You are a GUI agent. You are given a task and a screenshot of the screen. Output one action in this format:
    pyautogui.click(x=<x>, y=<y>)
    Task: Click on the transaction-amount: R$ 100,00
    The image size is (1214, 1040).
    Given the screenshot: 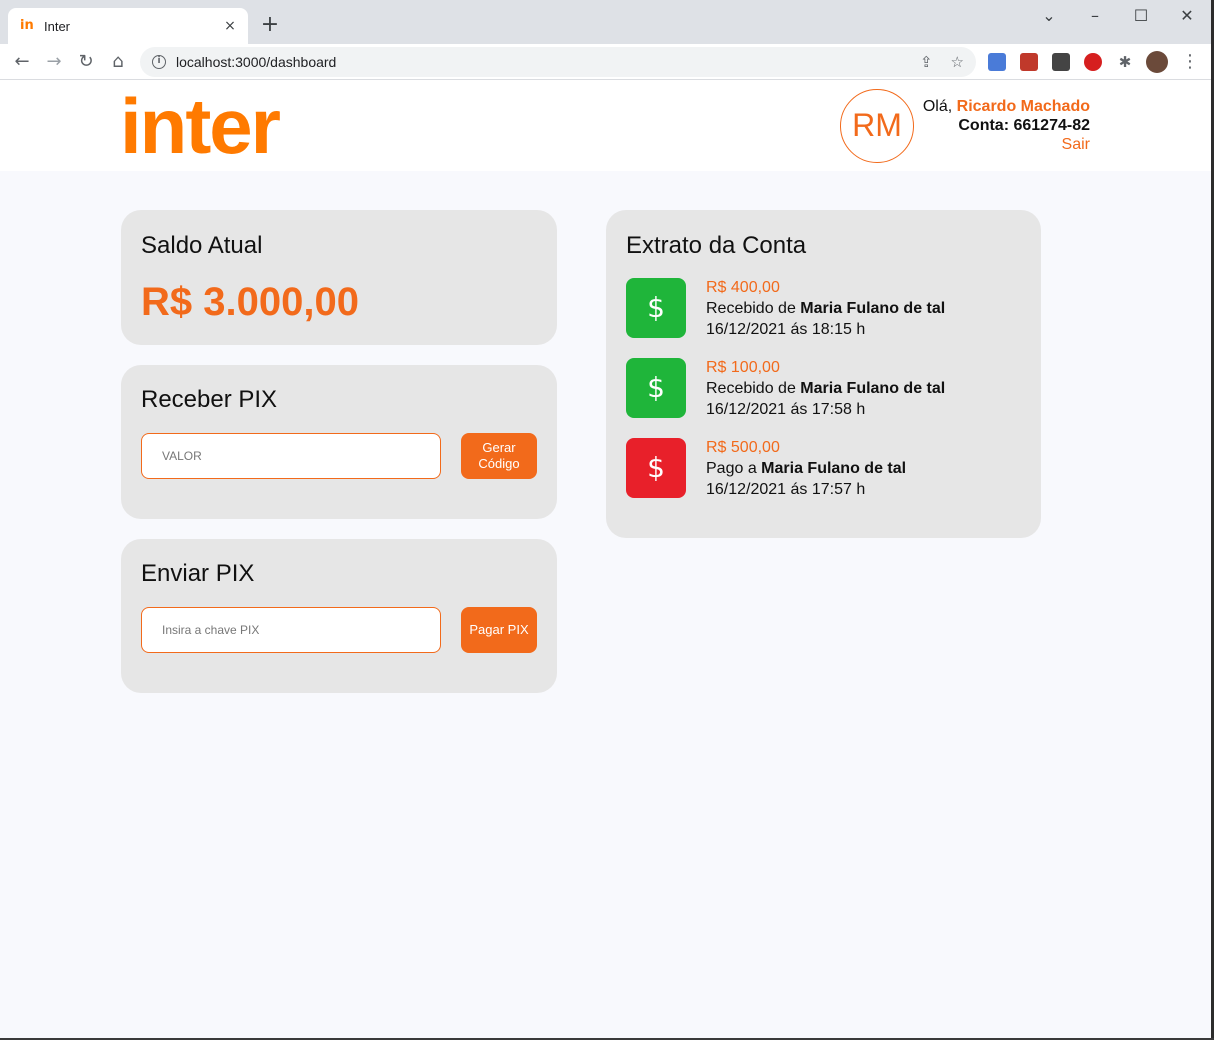 What is the action you would take?
    pyautogui.click(x=743, y=367)
    